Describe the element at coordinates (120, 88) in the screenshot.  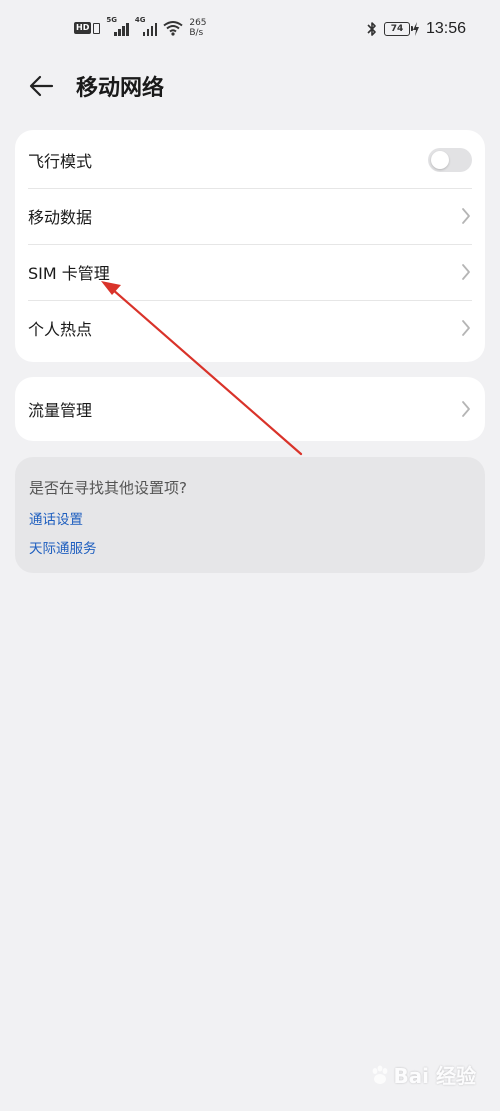
I see `page-title: 移动网络` at that location.